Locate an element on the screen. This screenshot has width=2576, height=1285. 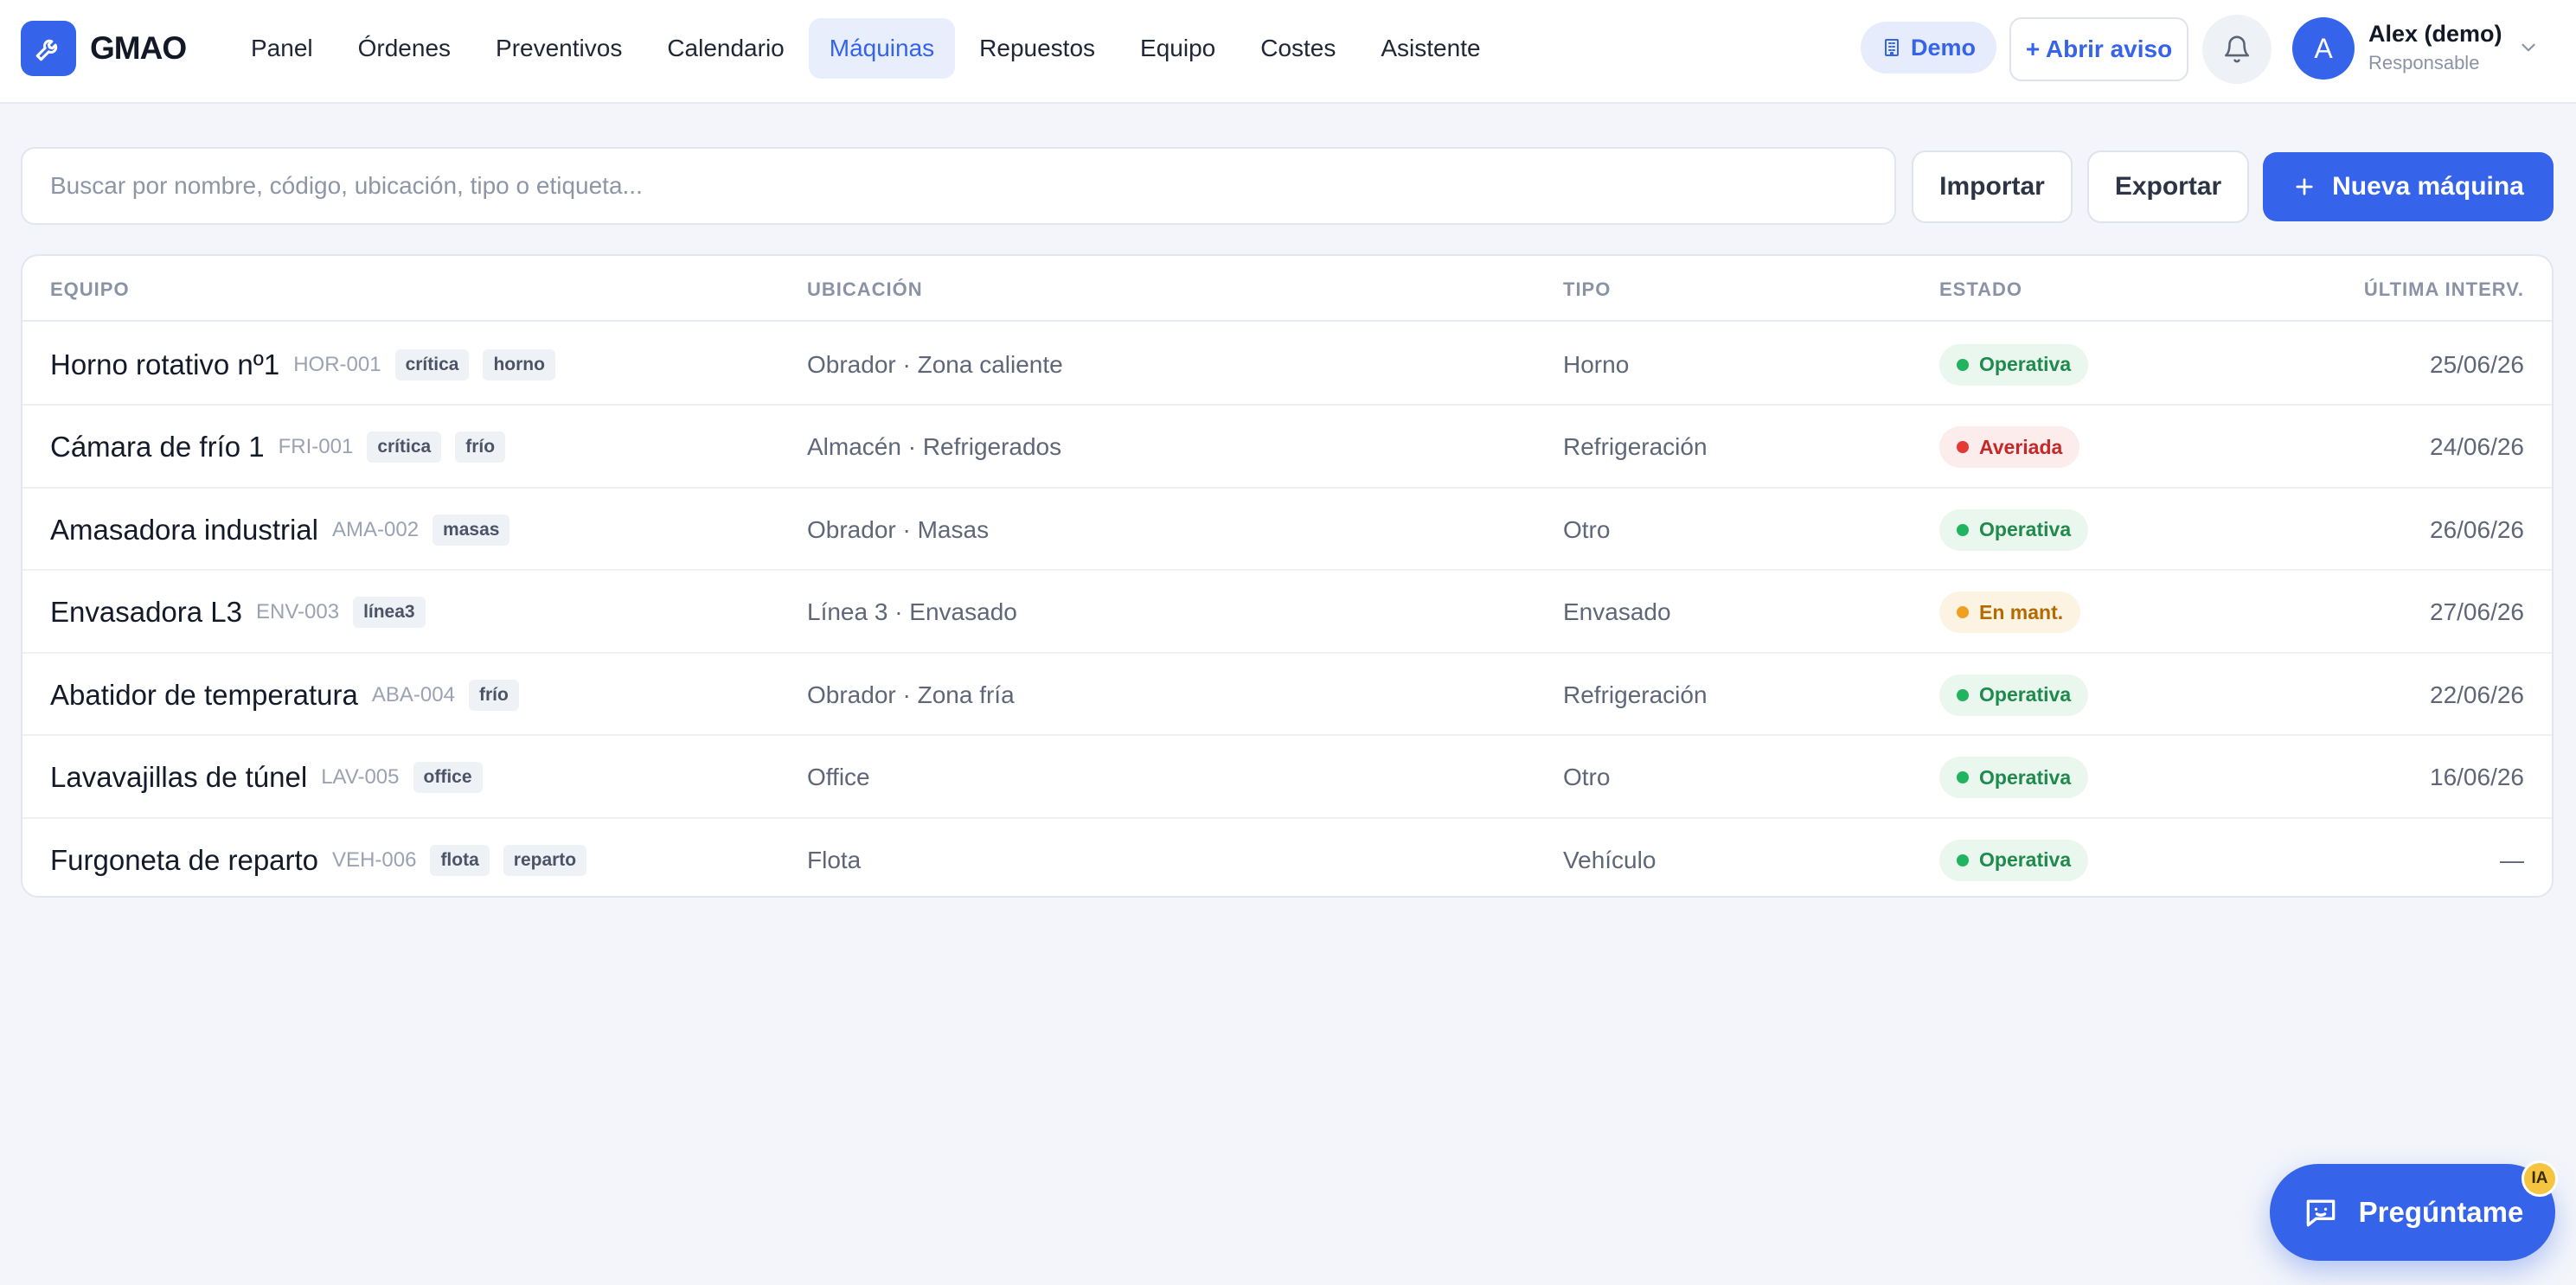
tag-badge: flota is located at coordinates (460, 860).